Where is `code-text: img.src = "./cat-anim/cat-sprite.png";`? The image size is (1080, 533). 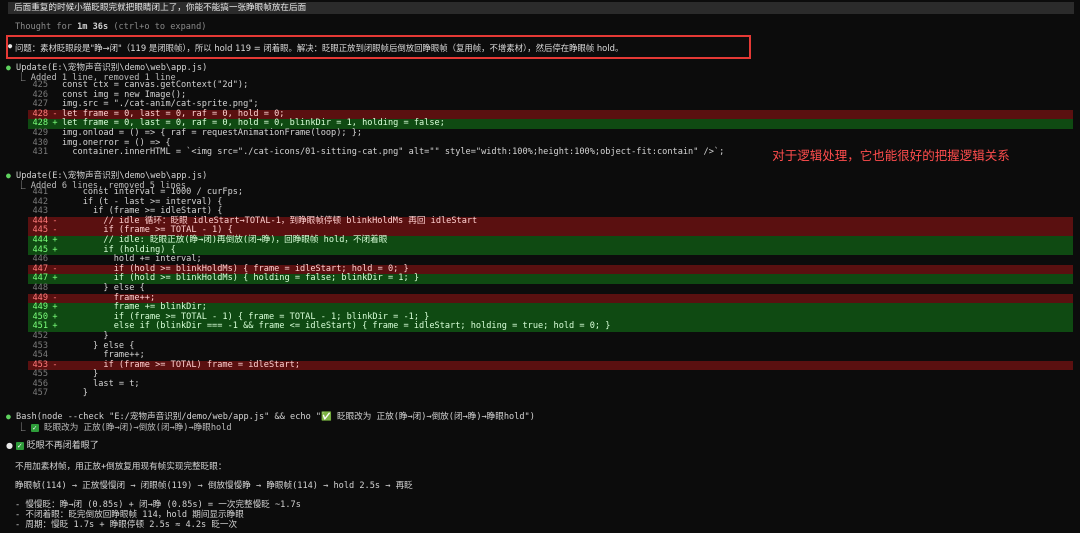
code-text: img.src = "./cat-anim/cat-sprite.png"; is located at coordinates (160, 104).